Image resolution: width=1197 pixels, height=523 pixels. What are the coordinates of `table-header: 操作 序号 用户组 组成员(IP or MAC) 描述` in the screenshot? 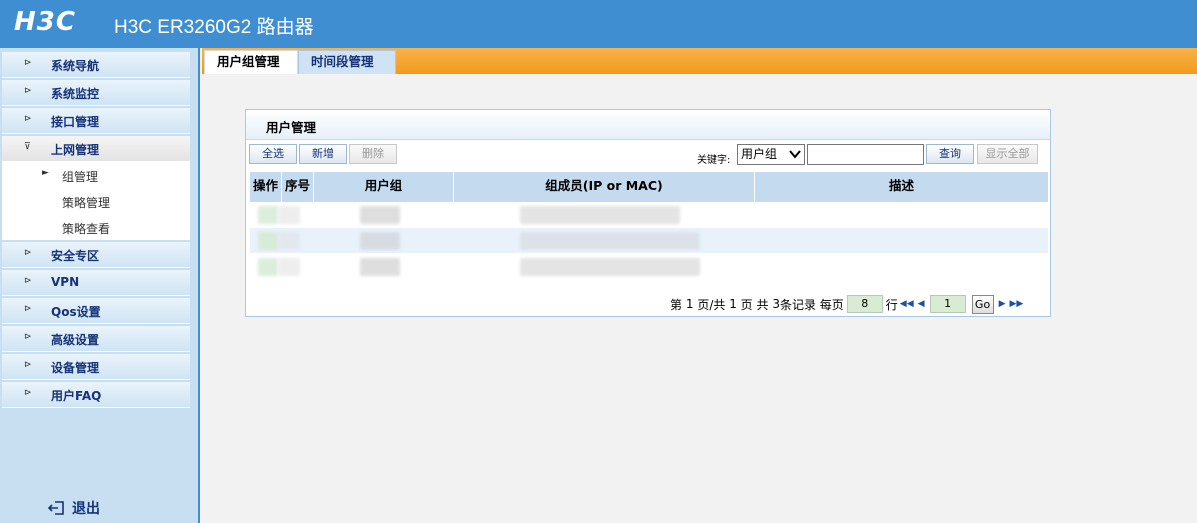 It's located at (649, 187).